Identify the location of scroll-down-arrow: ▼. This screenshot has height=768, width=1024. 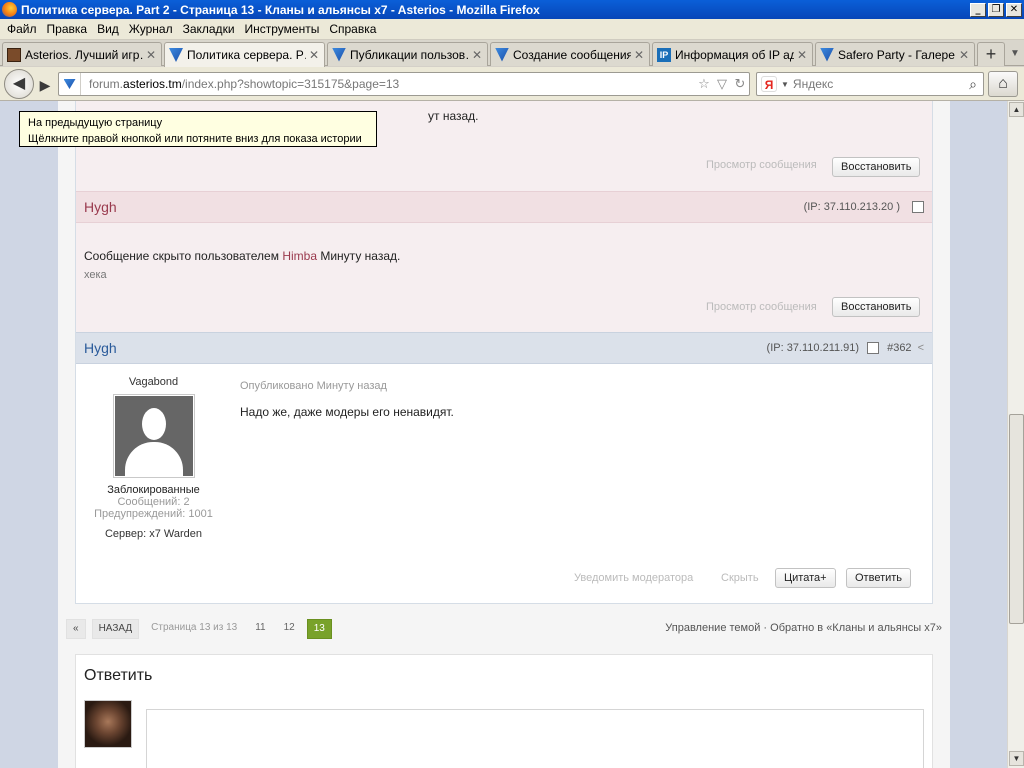
(1016, 758).